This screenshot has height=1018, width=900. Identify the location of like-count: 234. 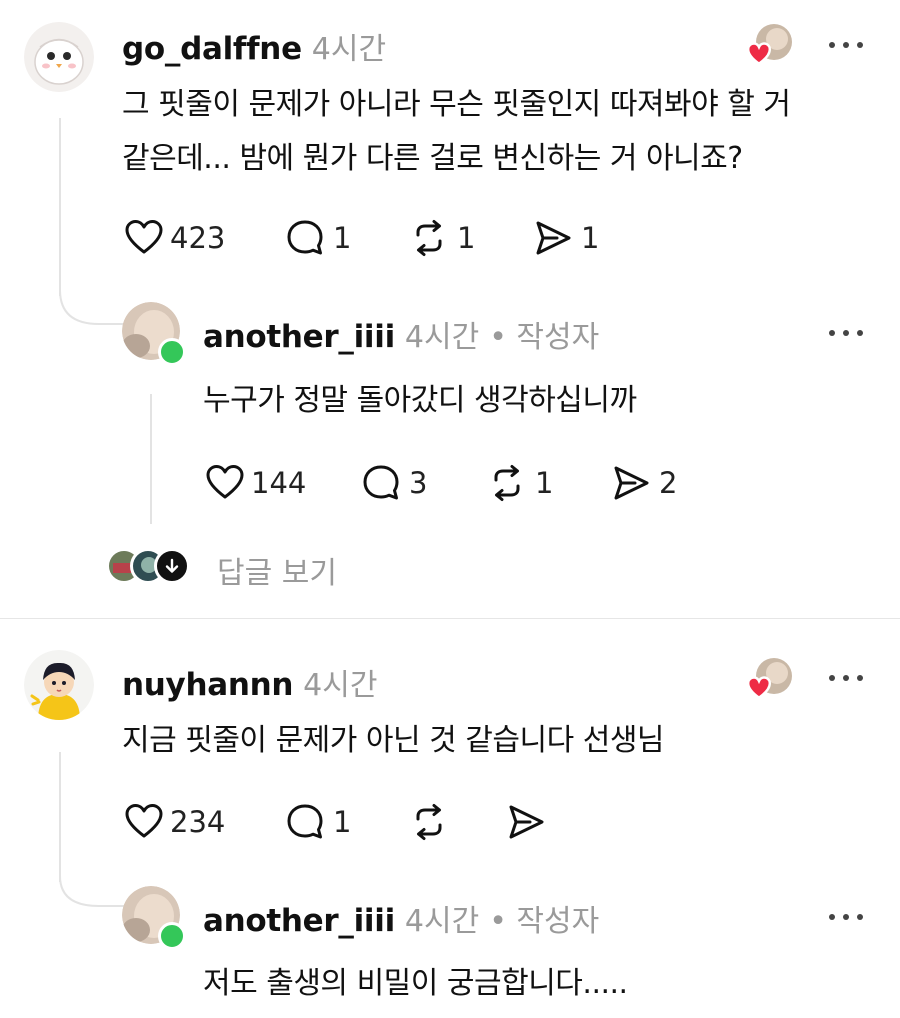
(198, 822).